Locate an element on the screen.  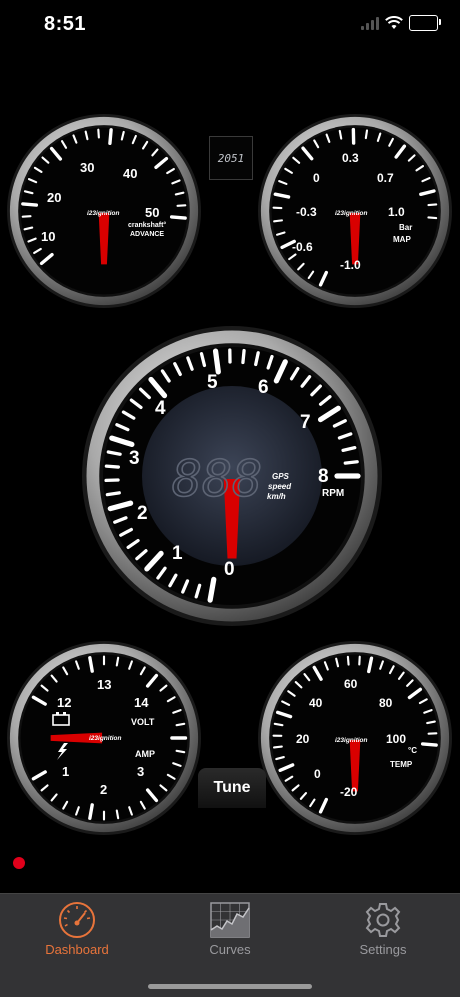
rpm-tick-label: 1 is located at coordinates (177, 553).